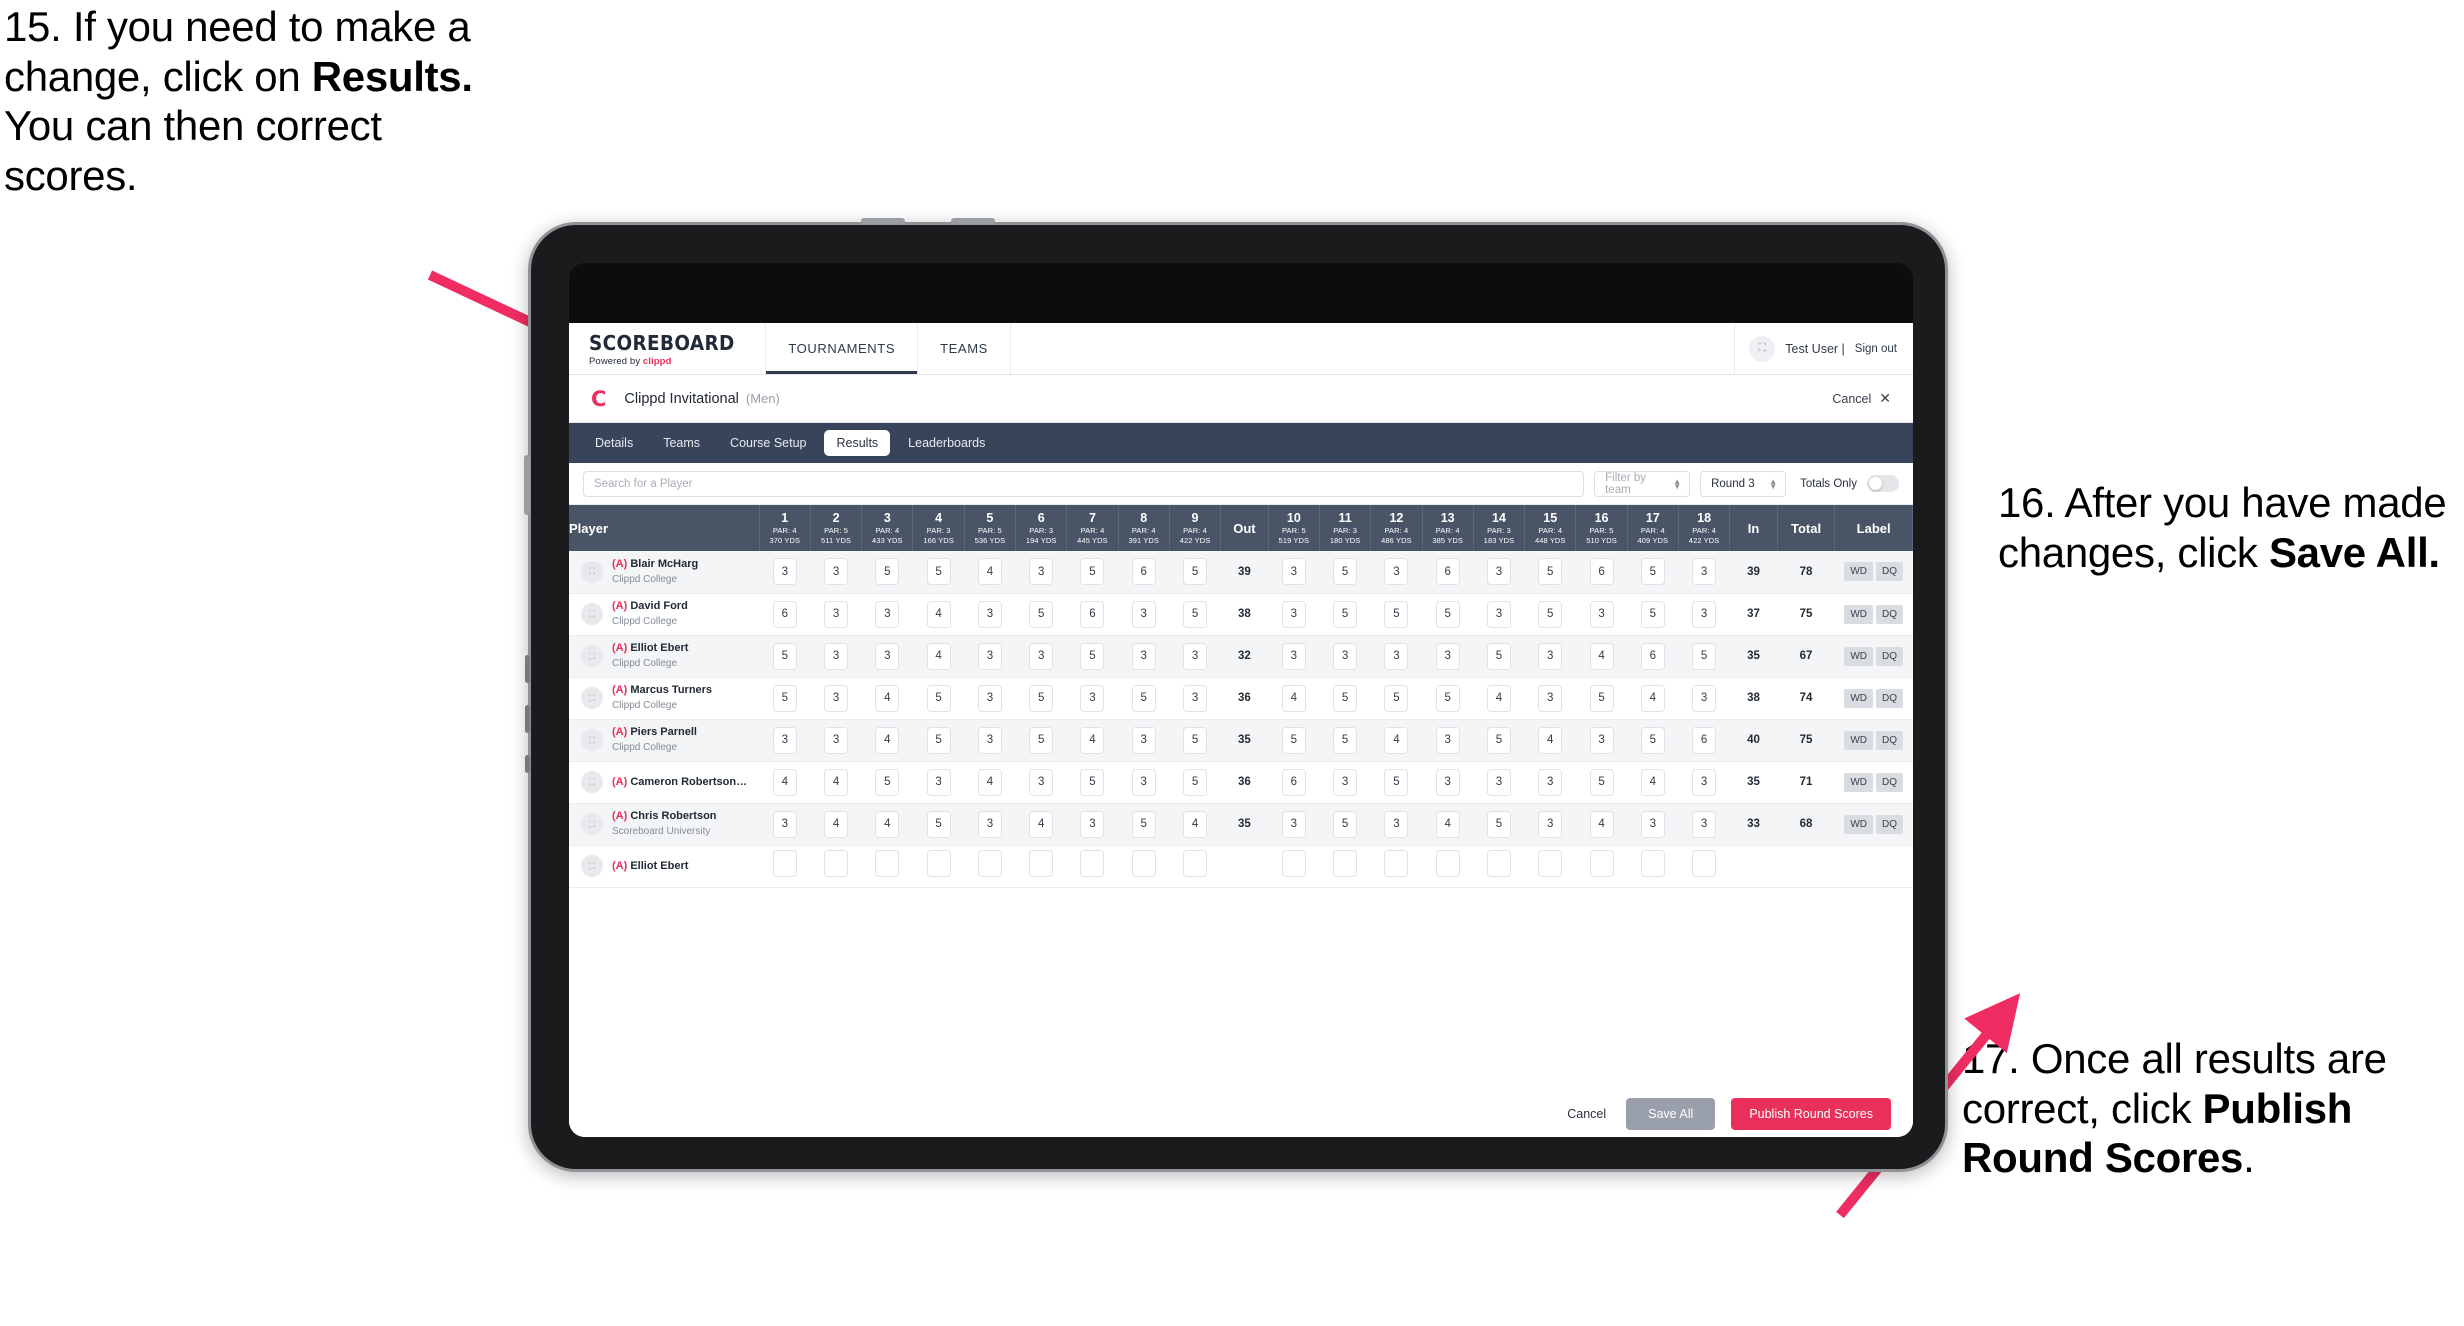 The width and height of the screenshot is (2464, 1326). I want to click on score-input-hole-16: 4, so click(1601, 824).